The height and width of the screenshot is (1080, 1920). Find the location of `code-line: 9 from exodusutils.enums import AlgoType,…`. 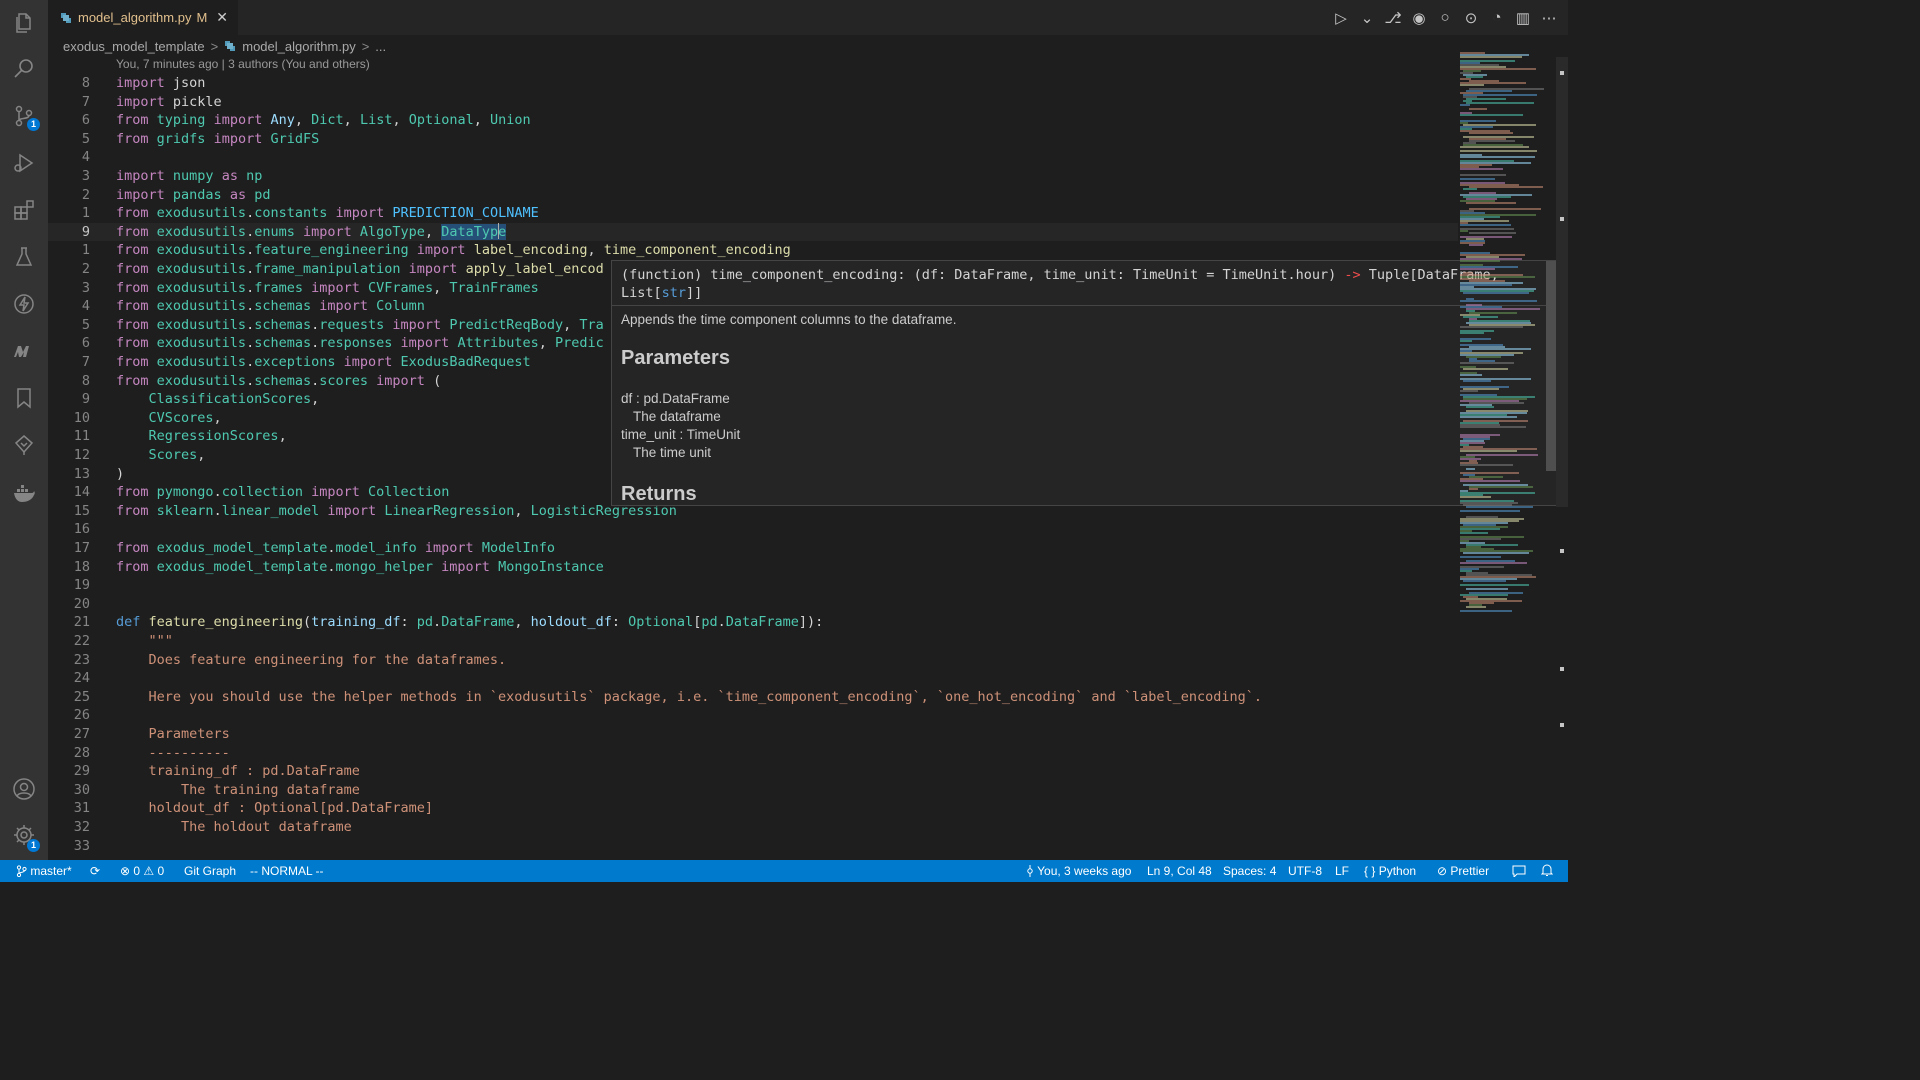

code-line: 9 from exodusutils.enums import AlgoType,… is located at coordinates (753, 232).